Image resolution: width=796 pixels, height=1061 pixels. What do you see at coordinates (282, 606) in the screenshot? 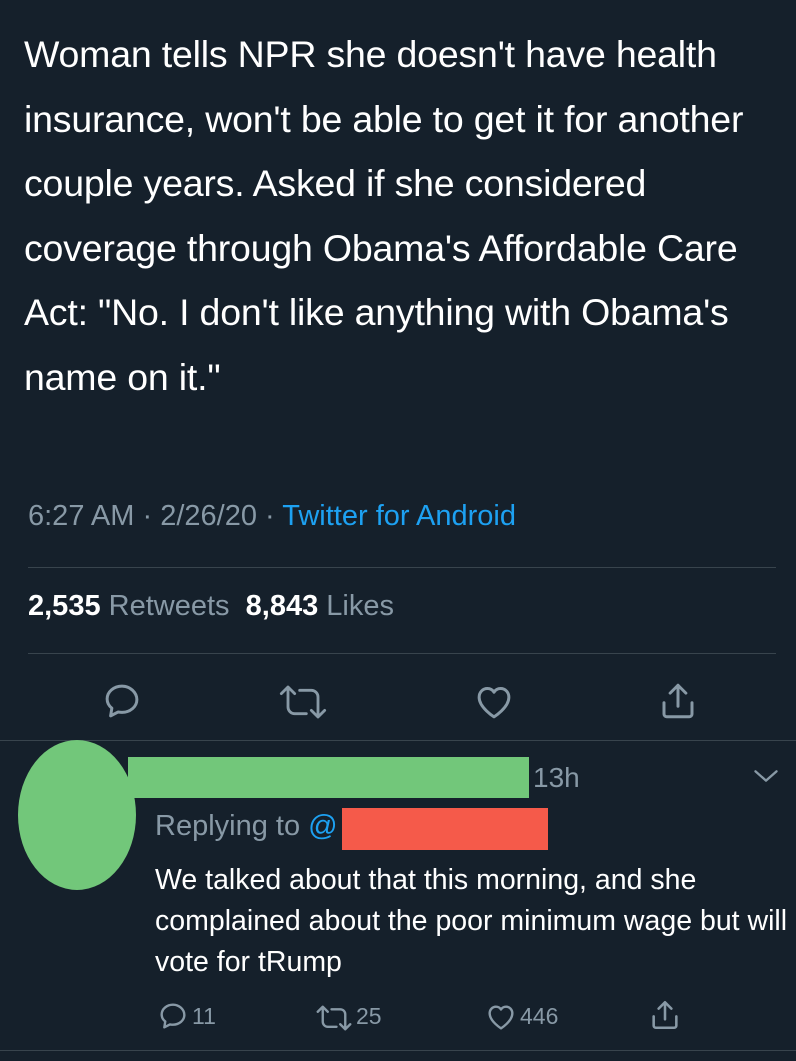
I see `likes-count: 8,843` at bounding box center [282, 606].